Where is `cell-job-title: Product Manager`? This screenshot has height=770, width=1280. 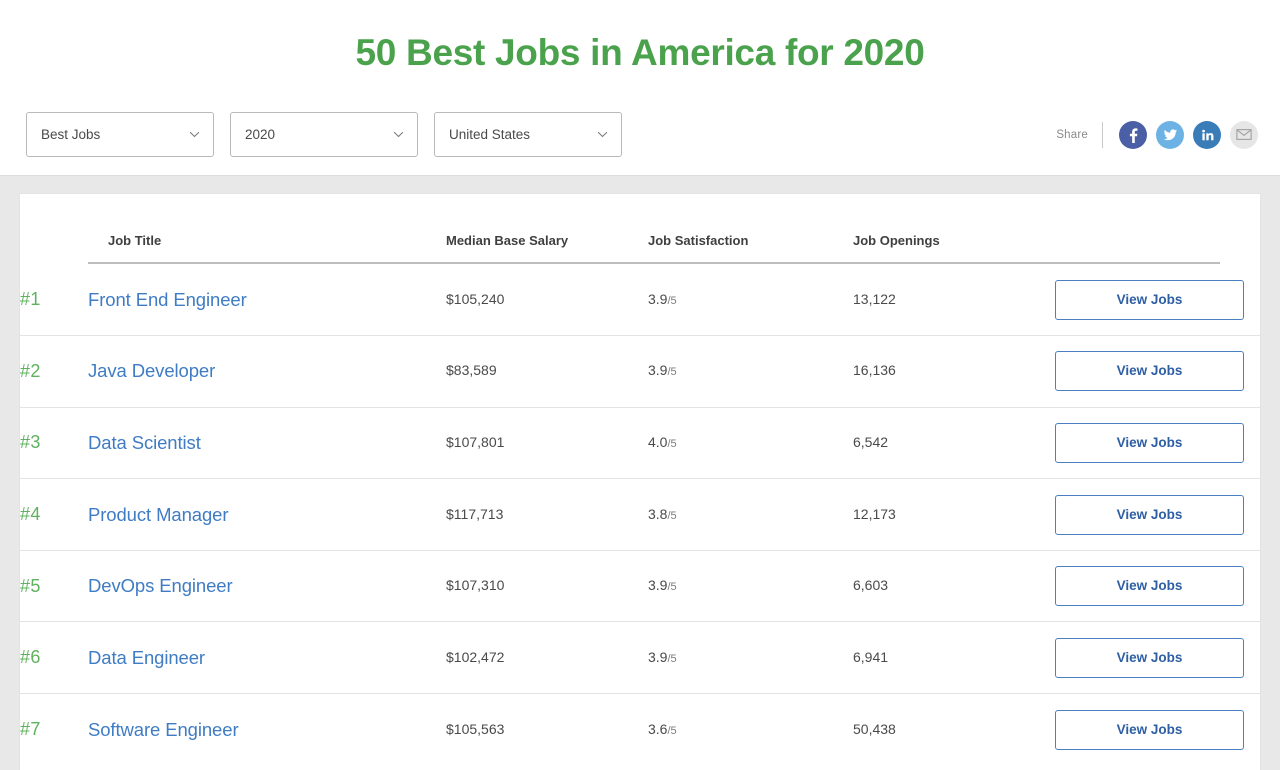 cell-job-title: Product Manager is located at coordinates (267, 514).